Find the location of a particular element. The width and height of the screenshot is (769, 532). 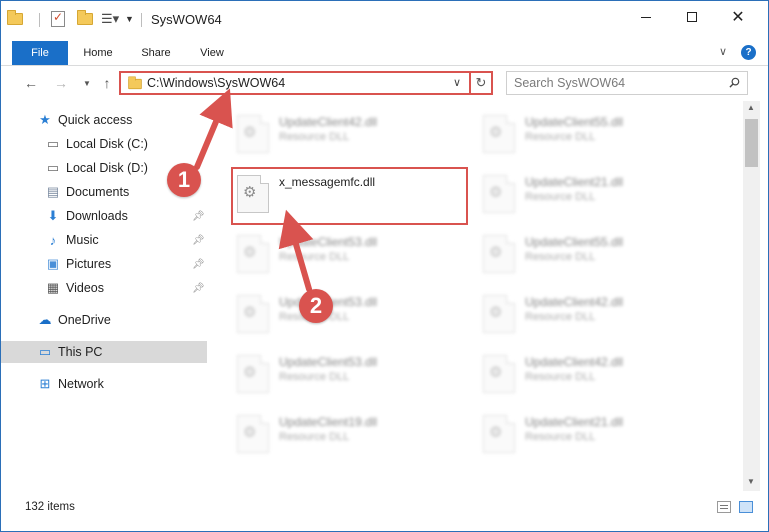

download-icon: ⬇ is located at coordinates (53, 215).